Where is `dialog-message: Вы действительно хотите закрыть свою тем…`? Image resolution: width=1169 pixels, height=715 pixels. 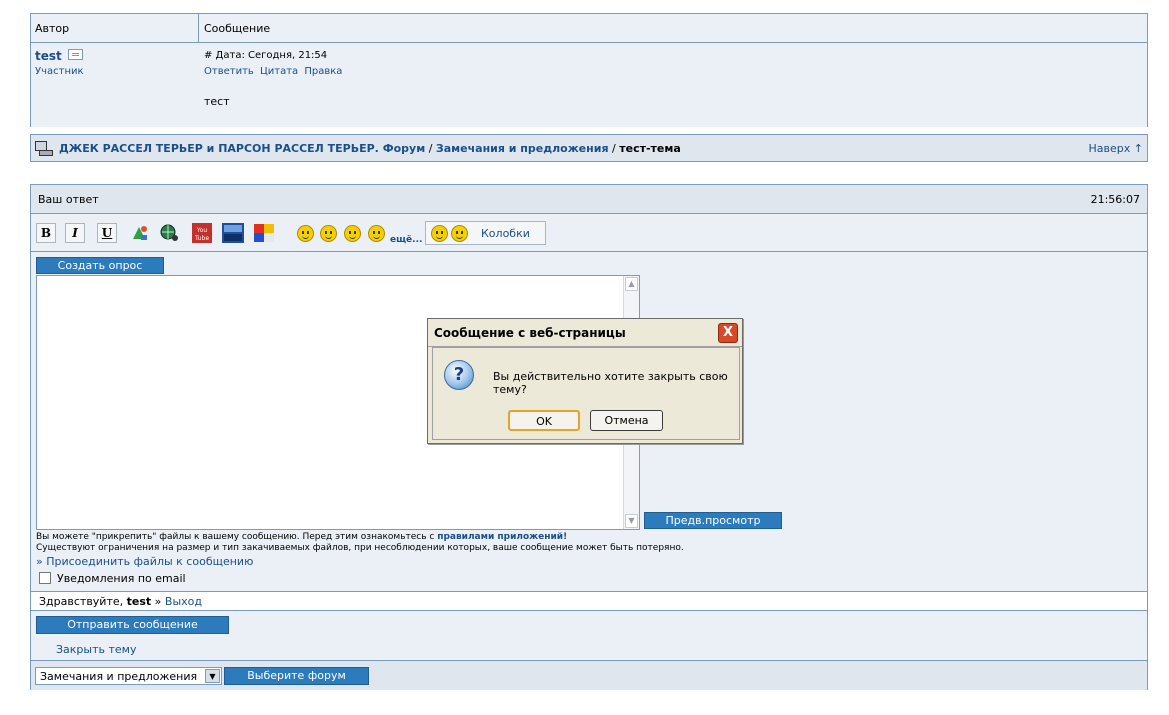
dialog-message: Вы действительно хотите закрыть свою тем… is located at coordinates (610, 383).